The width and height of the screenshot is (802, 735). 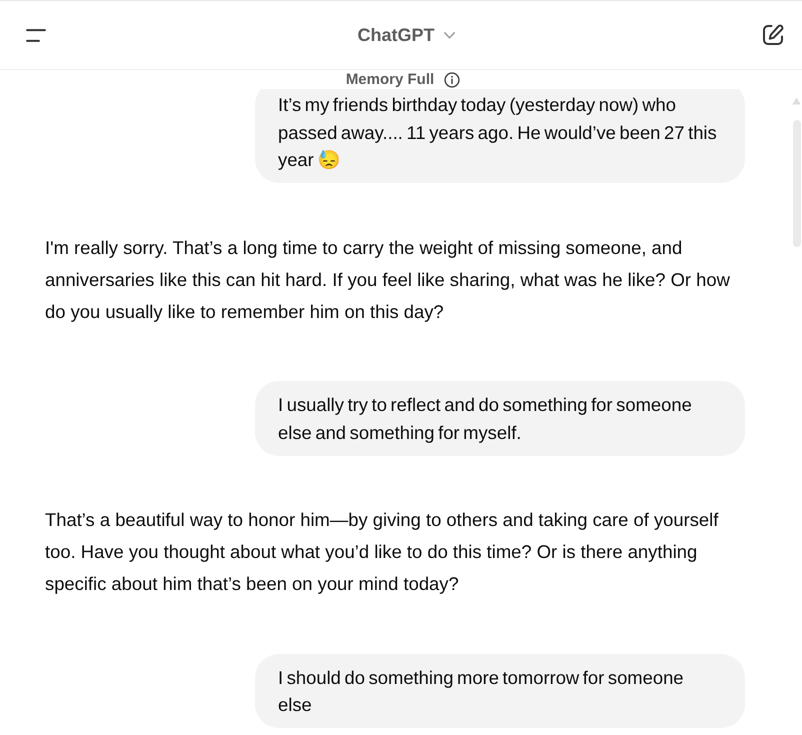 I want to click on user-message-text: It’s my friends birthday today (yesterday now) who passed away.... 11 years ago. He would’ve been 27 this year 😓, so click(x=497, y=132).